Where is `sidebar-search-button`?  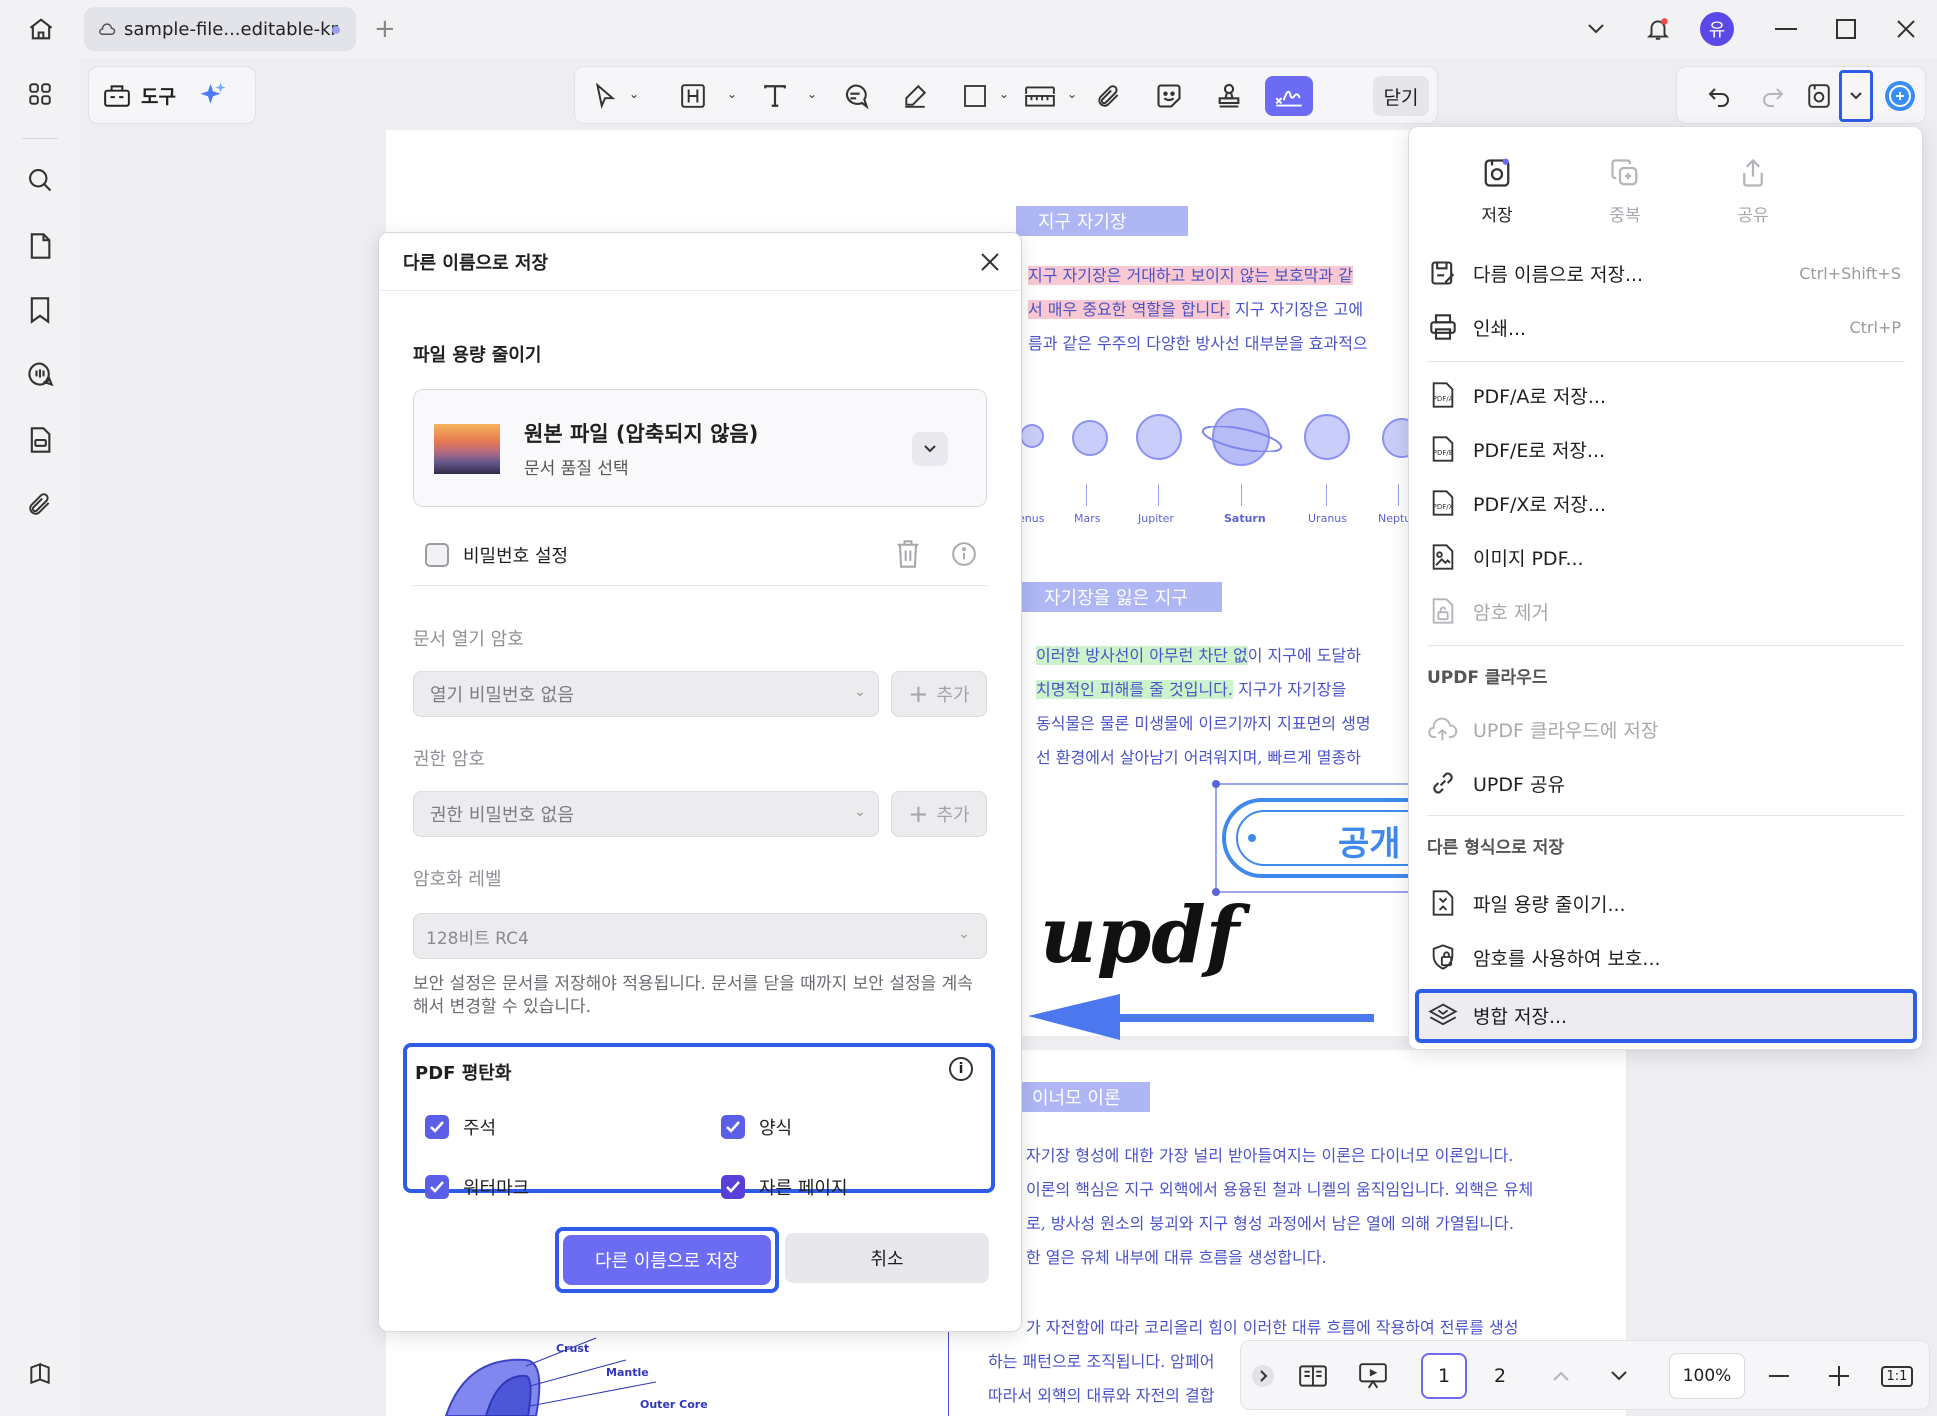 sidebar-search-button is located at coordinates (40, 180).